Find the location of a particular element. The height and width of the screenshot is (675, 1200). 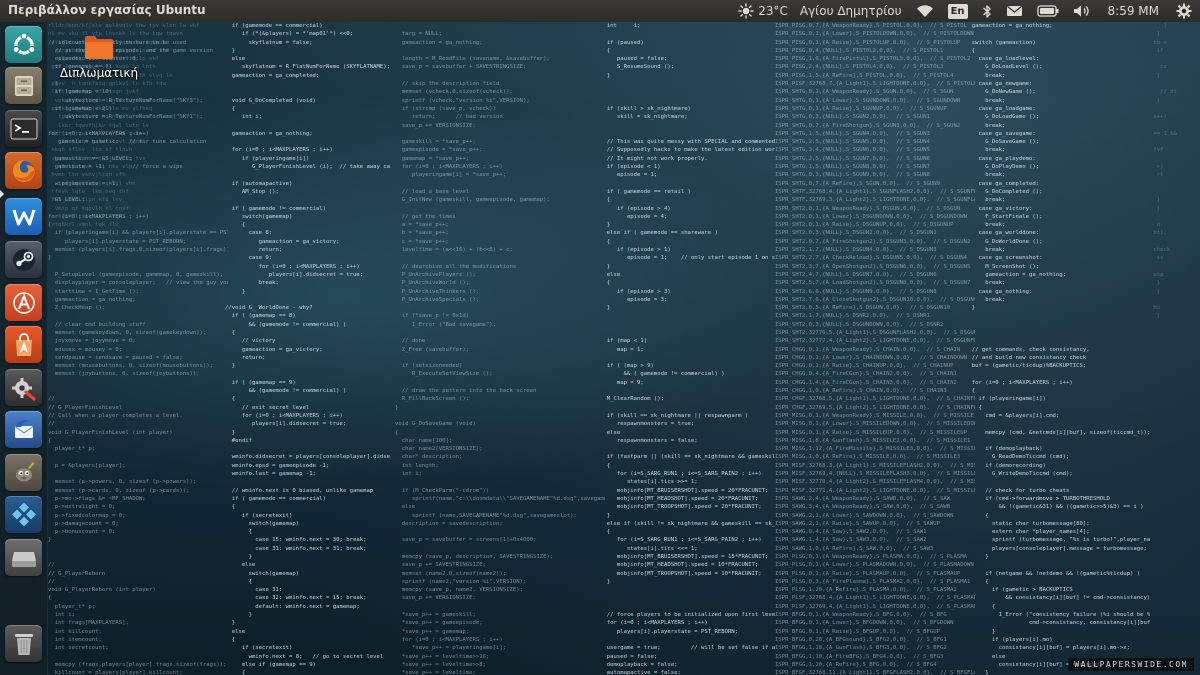

steam-icon is located at coordinates (24, 260).